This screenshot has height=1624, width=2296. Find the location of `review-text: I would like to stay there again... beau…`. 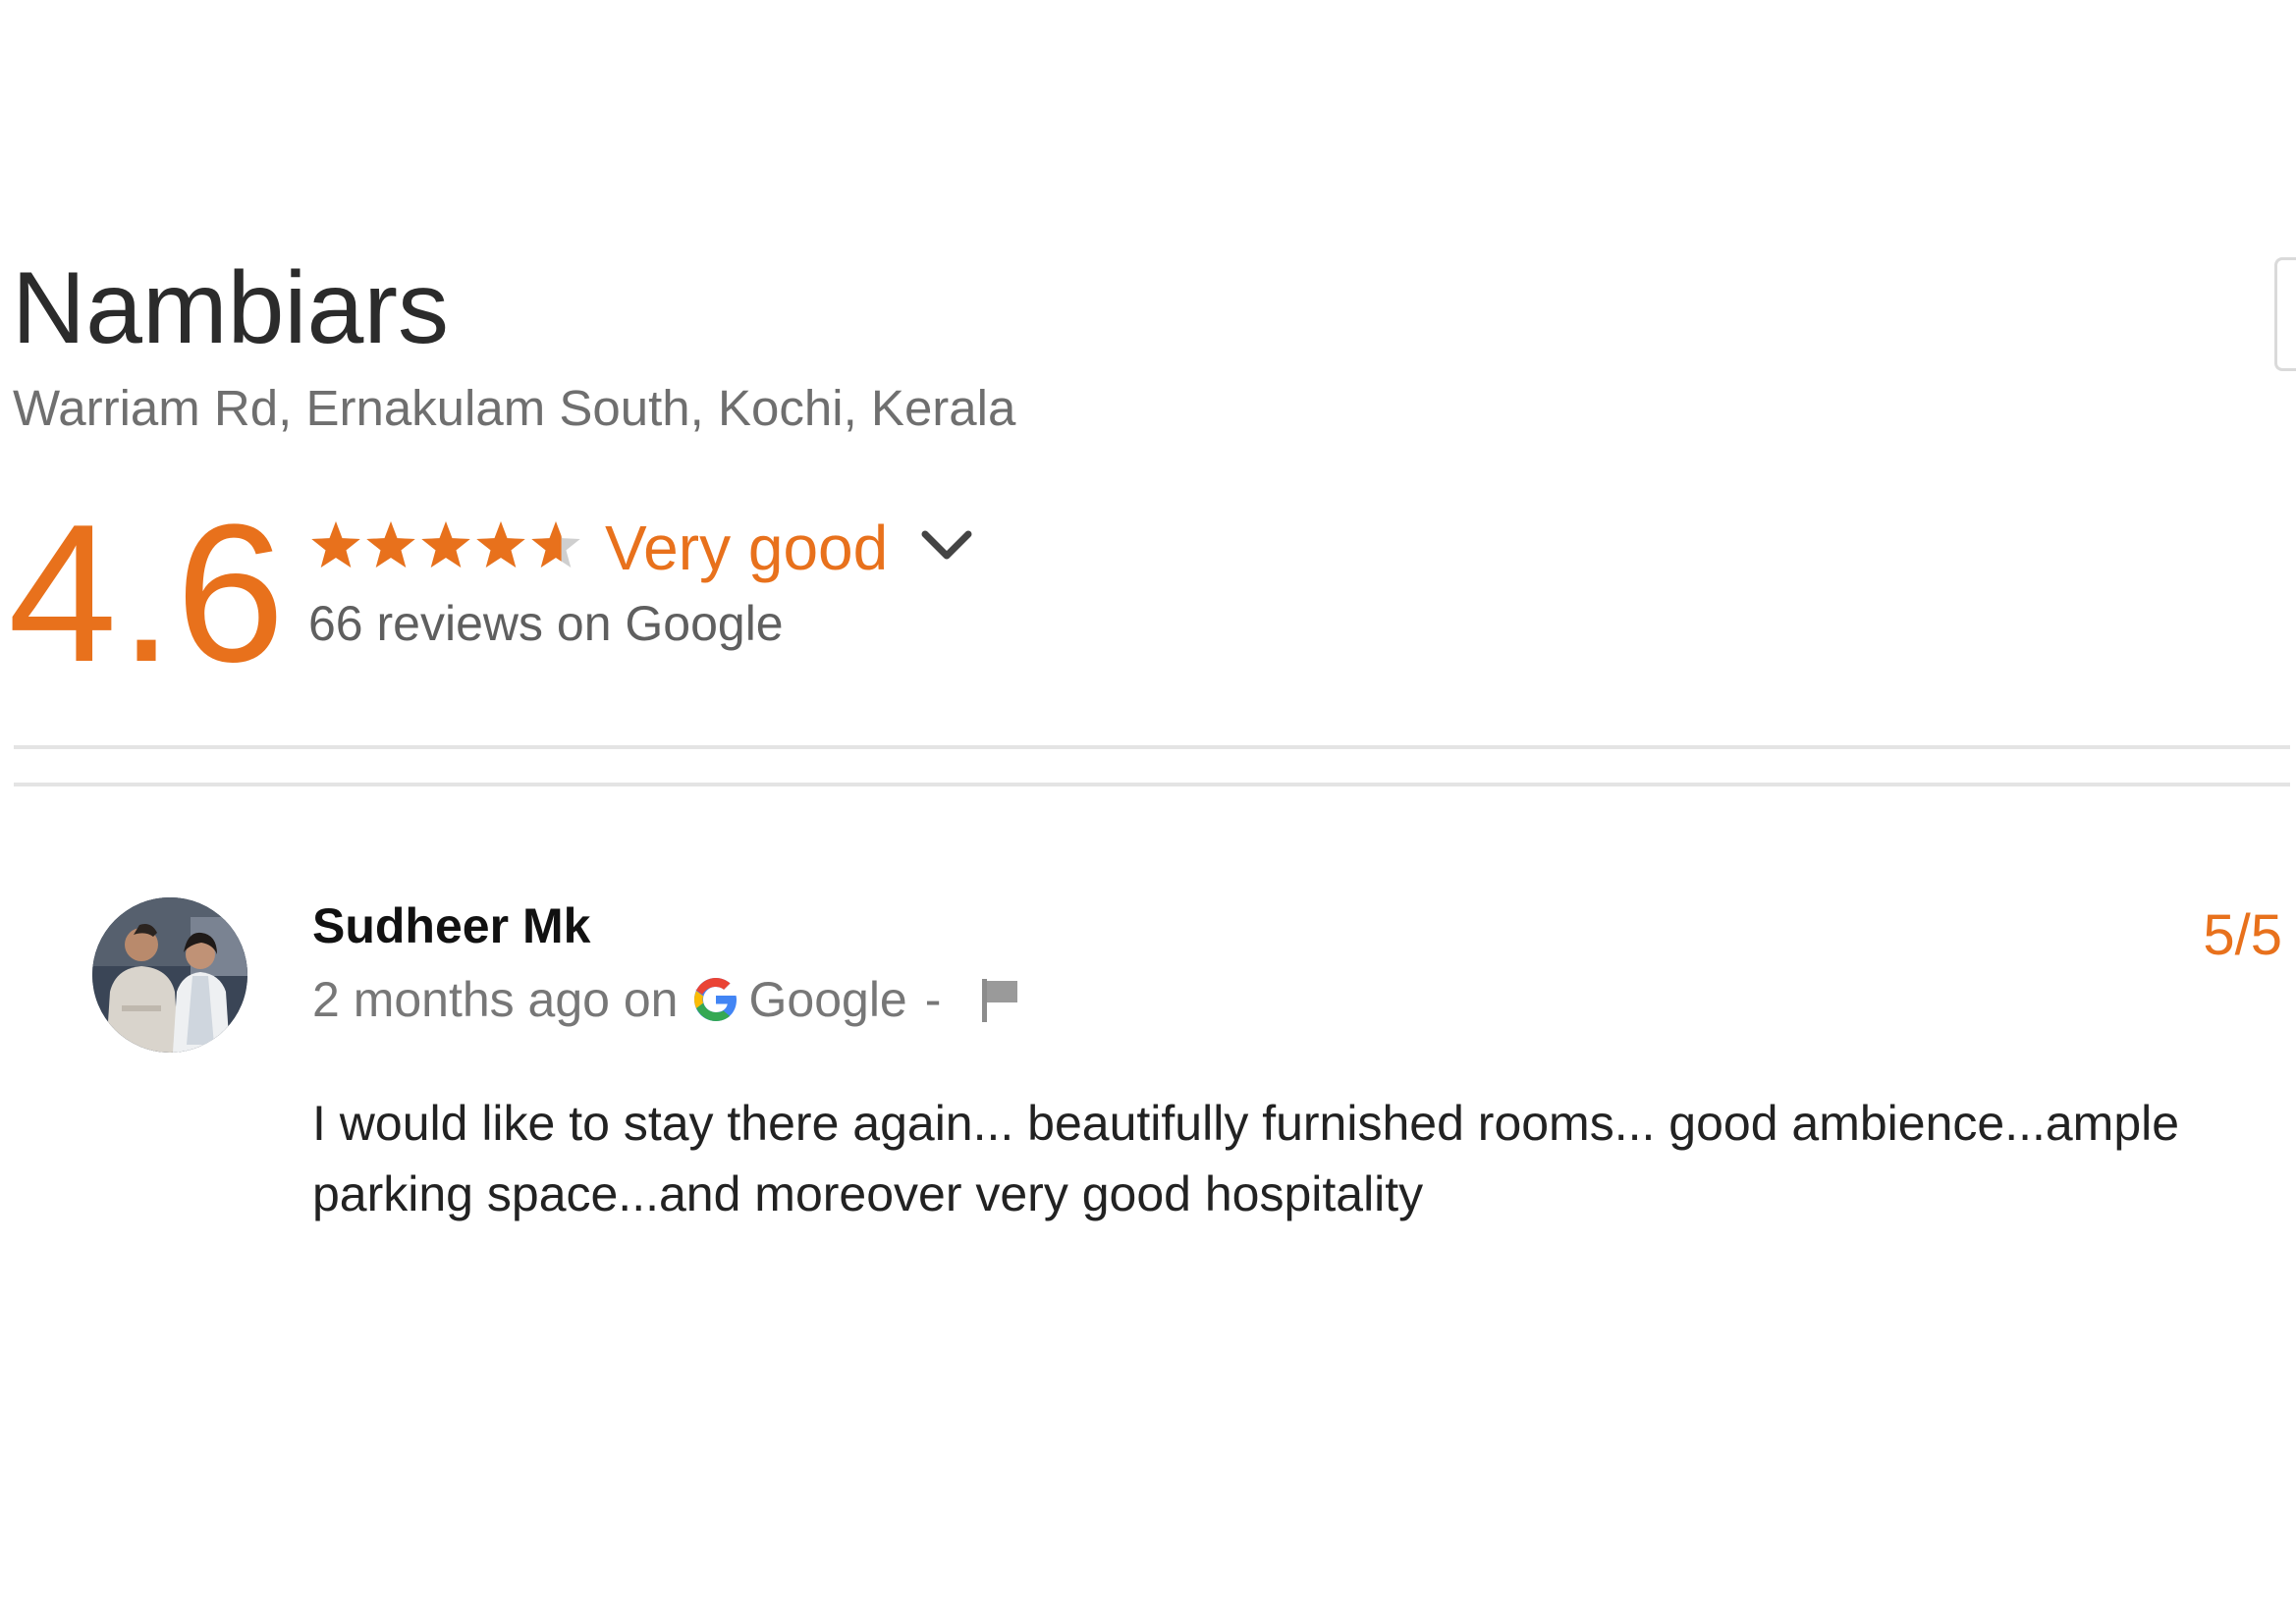

review-text: I would like to stay there again... beau… is located at coordinates (1246, 1158).